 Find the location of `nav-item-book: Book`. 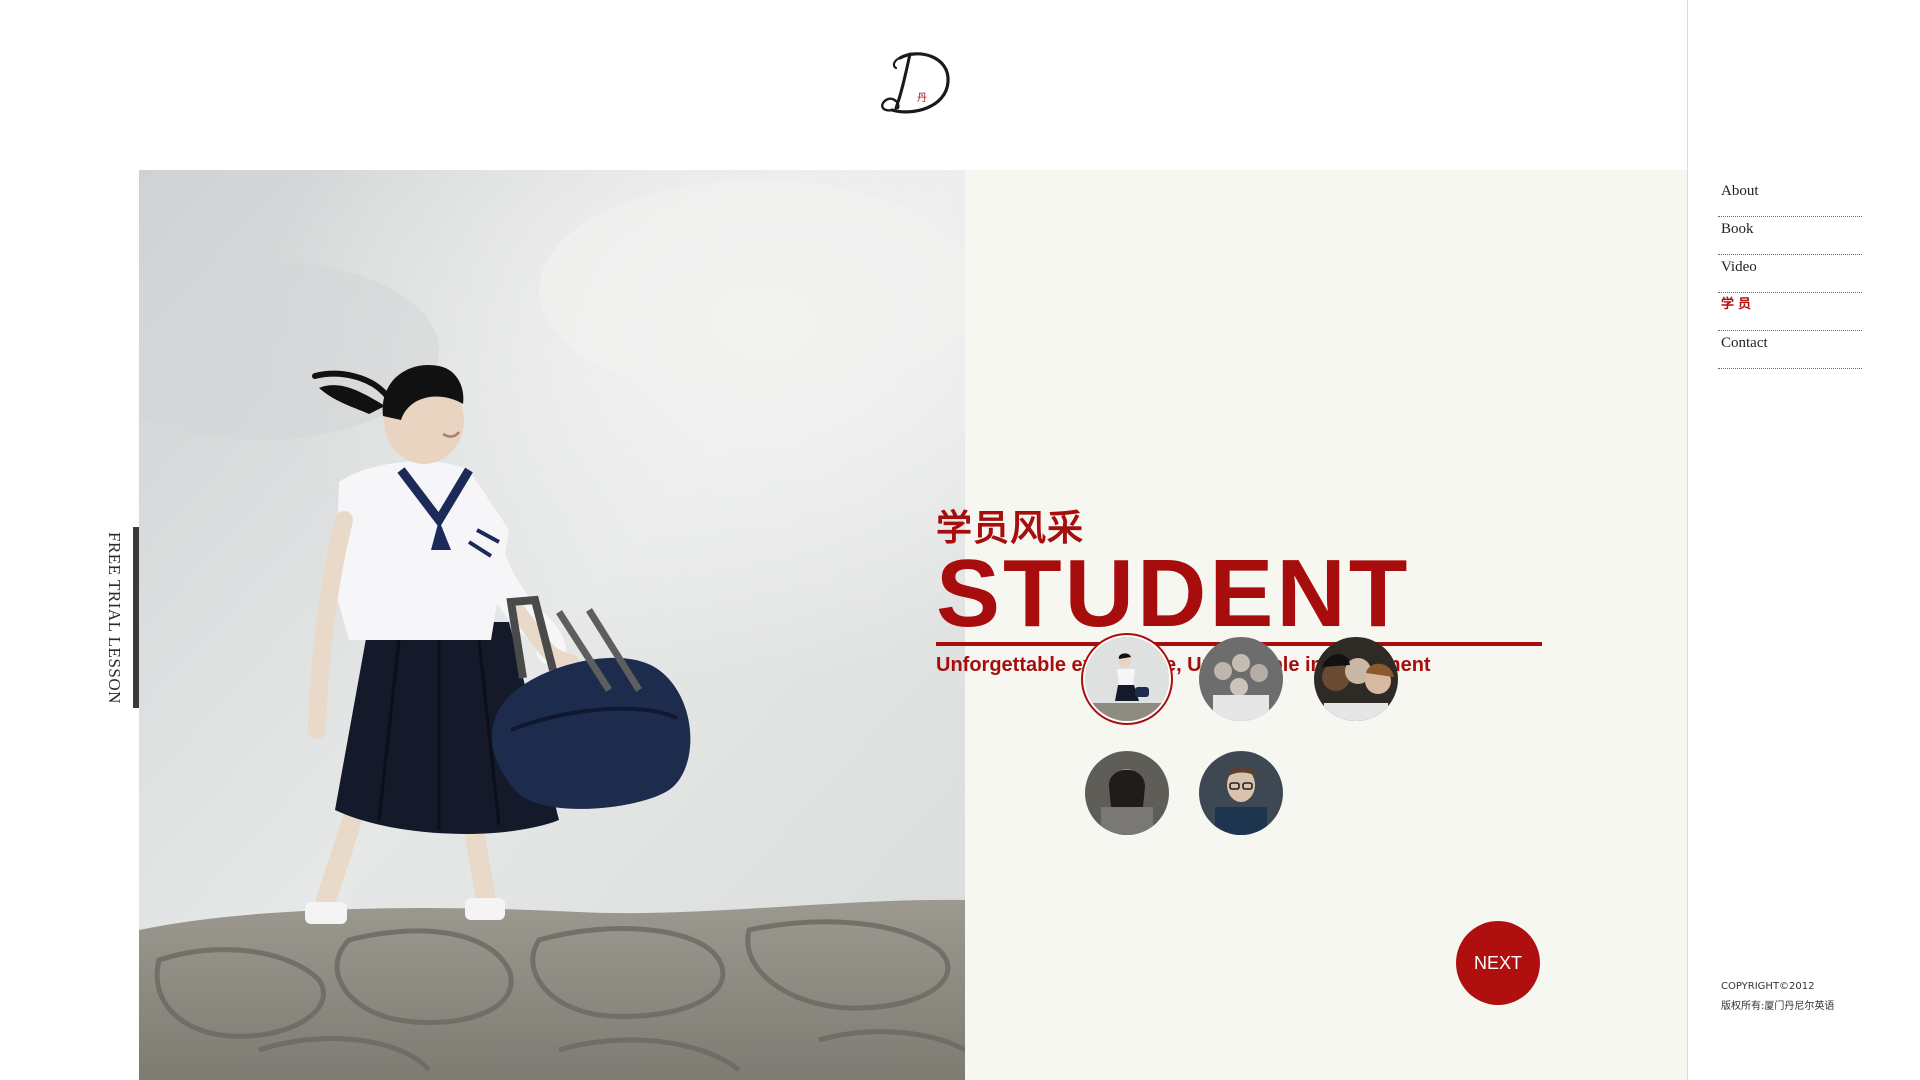

nav-item-book: Book is located at coordinates (1790, 236).